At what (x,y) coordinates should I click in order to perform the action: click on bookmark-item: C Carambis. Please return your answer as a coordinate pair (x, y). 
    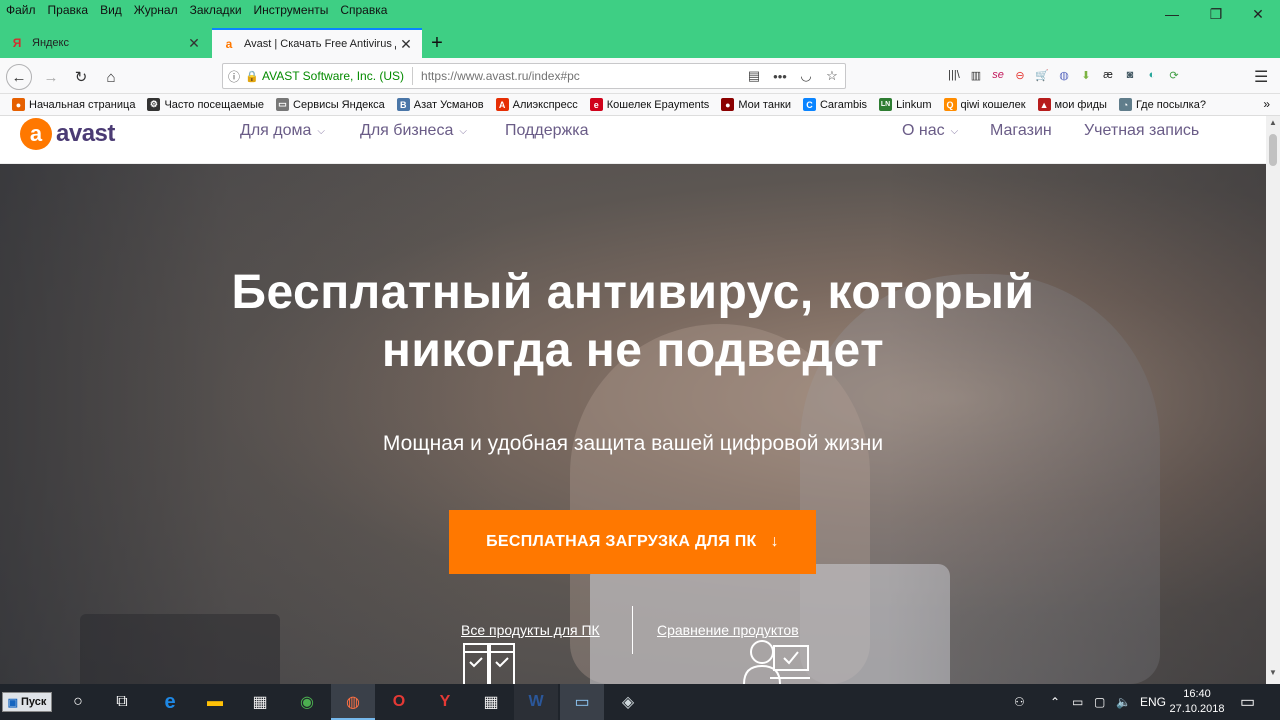
    Looking at the image, I should click on (834, 104).